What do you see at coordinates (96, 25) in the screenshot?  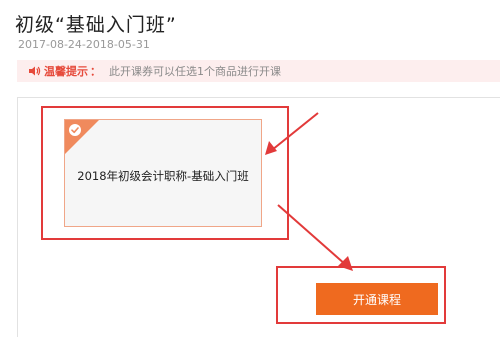 I see `page-title: 初级“基础入门班”` at bounding box center [96, 25].